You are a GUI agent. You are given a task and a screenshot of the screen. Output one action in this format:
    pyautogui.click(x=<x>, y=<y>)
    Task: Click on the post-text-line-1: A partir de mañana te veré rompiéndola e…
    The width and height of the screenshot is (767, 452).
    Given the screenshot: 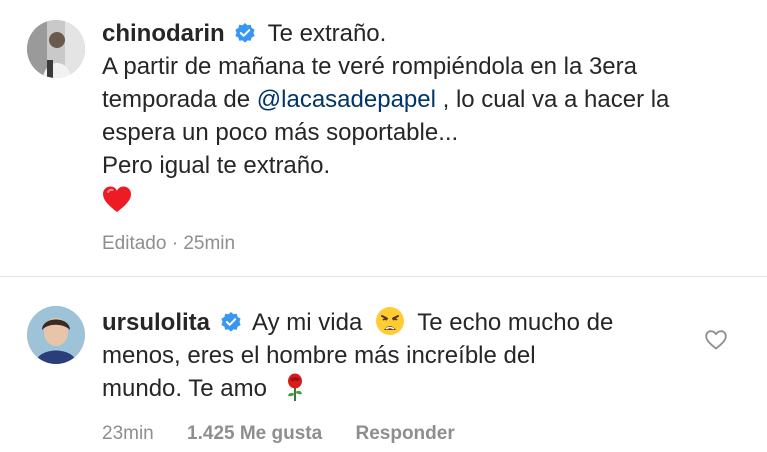 What is the action you would take?
    pyautogui.click(x=369, y=66)
    